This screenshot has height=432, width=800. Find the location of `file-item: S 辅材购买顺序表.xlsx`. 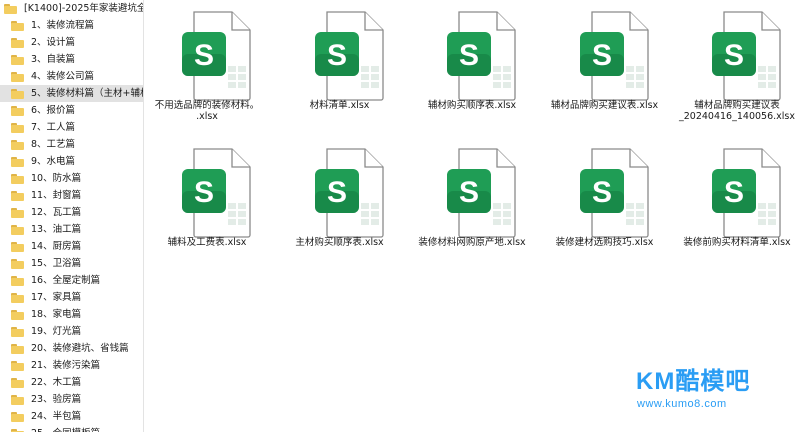

file-item: S 辅材购买顺序表.xlsx is located at coordinates (472, 64).